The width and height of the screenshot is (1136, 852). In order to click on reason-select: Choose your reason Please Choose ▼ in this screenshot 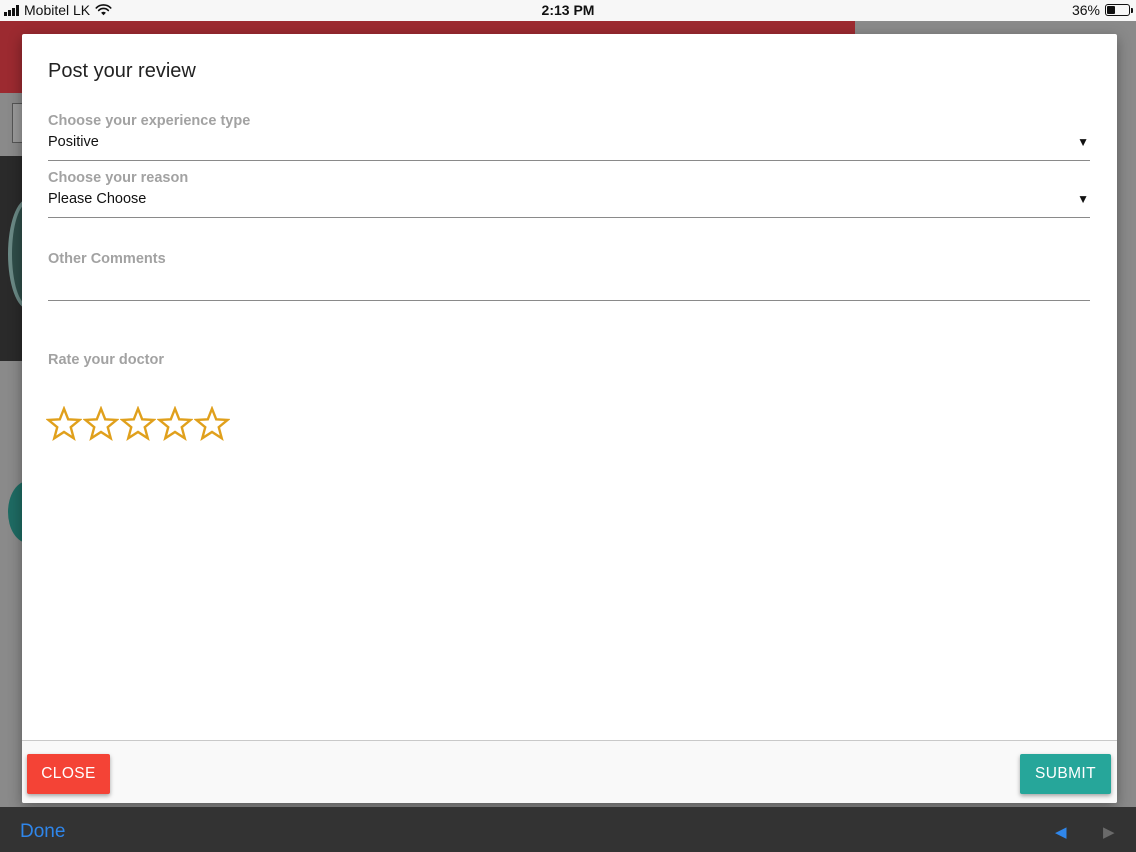, I will do `click(569, 194)`.